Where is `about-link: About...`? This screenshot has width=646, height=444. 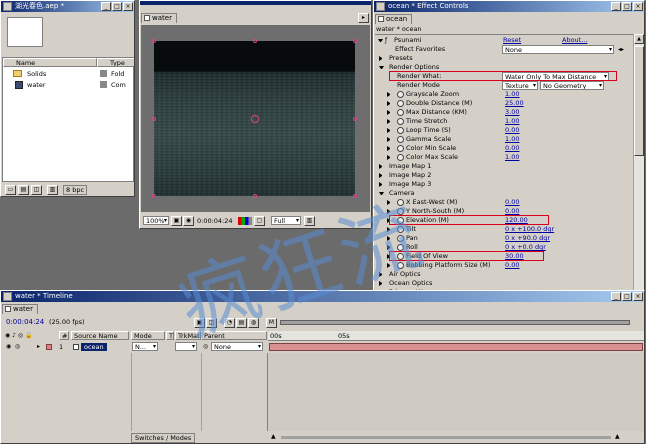 about-link: About... is located at coordinates (574, 40).